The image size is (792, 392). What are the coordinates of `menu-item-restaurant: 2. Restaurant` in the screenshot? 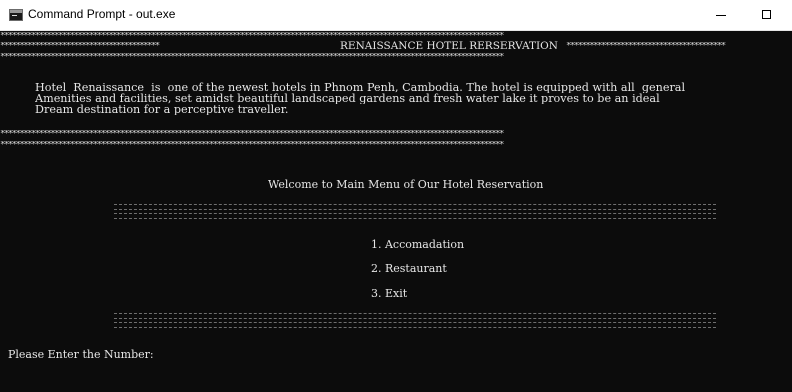 It's located at (409, 268).